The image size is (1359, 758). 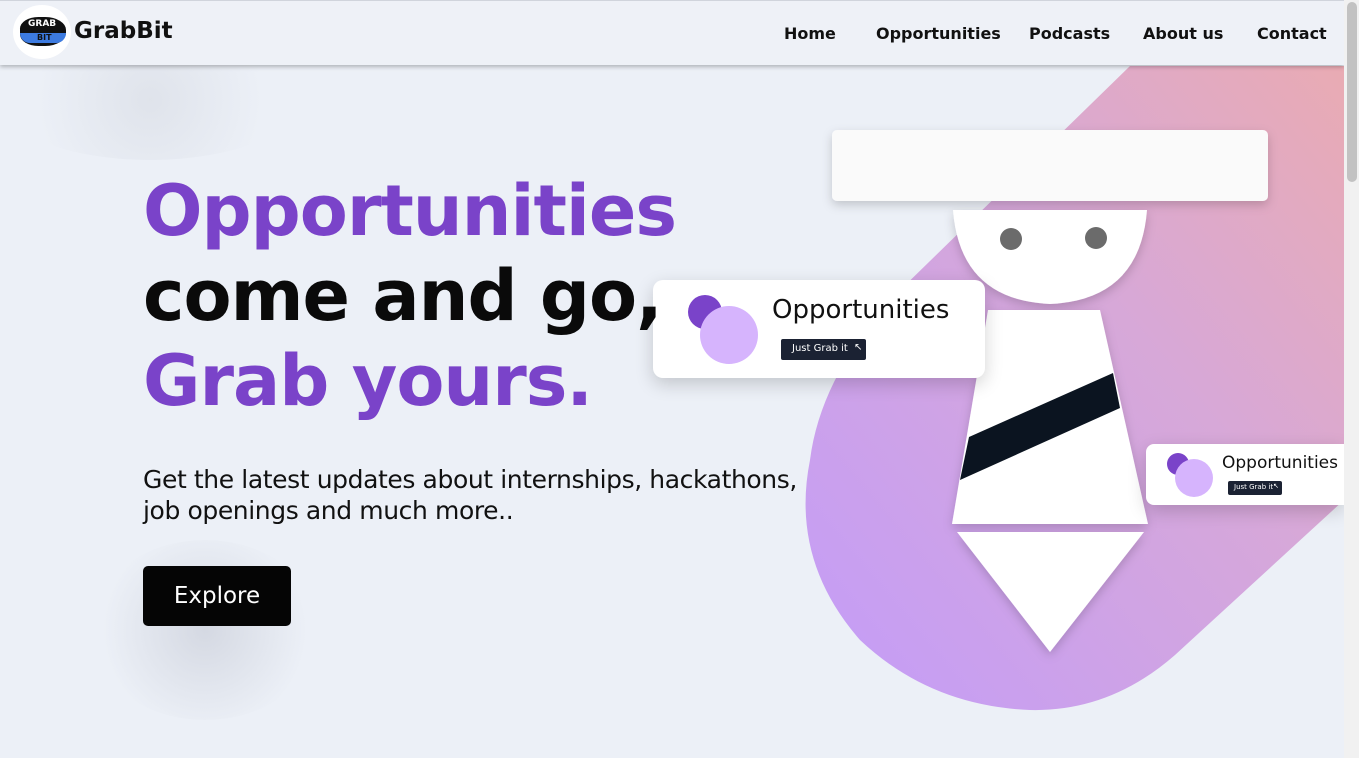 I want to click on nav-opportunities: Opportunities, so click(x=938, y=33).